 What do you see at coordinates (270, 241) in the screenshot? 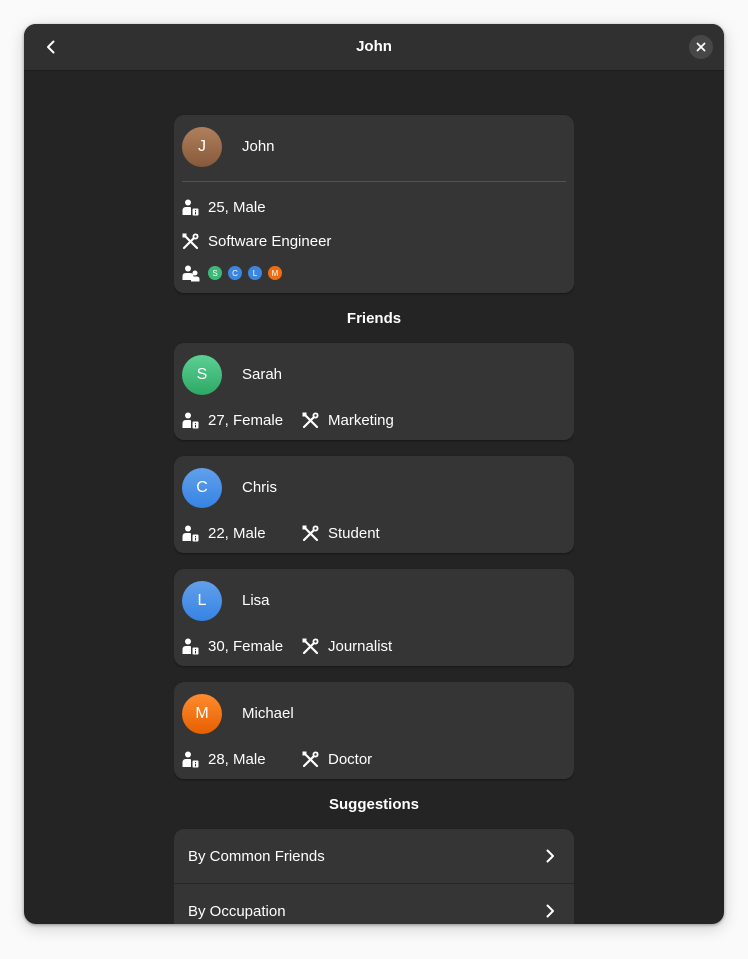
I see `profile-occupation: Software Engineer` at bounding box center [270, 241].